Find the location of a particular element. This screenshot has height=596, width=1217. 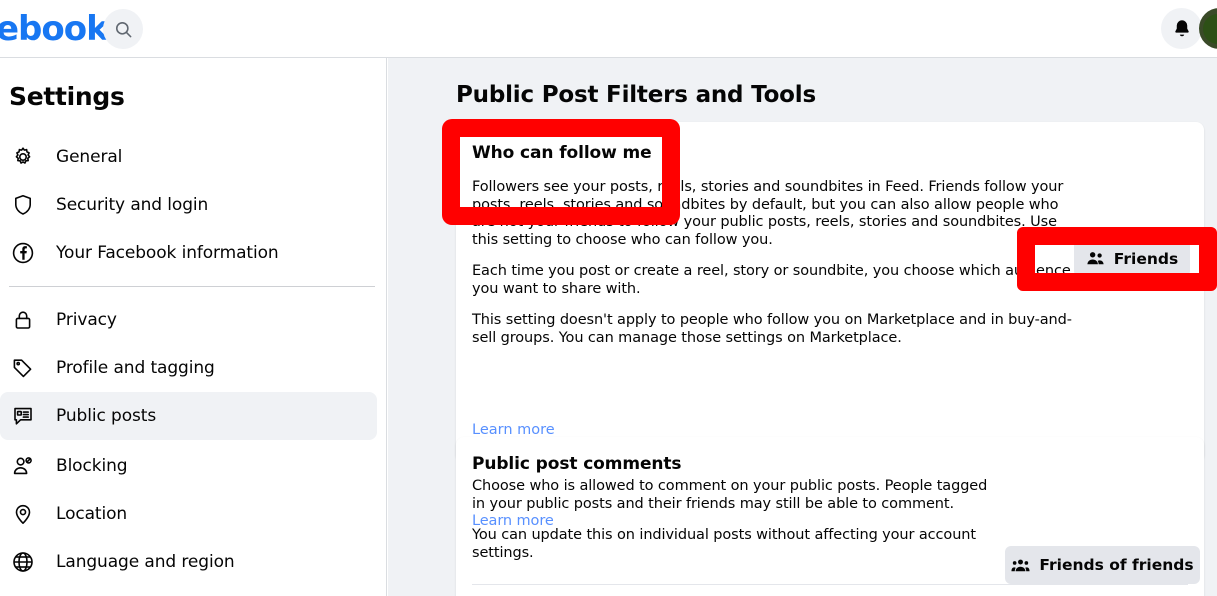

sidebar-item-label: General is located at coordinates (89, 157).